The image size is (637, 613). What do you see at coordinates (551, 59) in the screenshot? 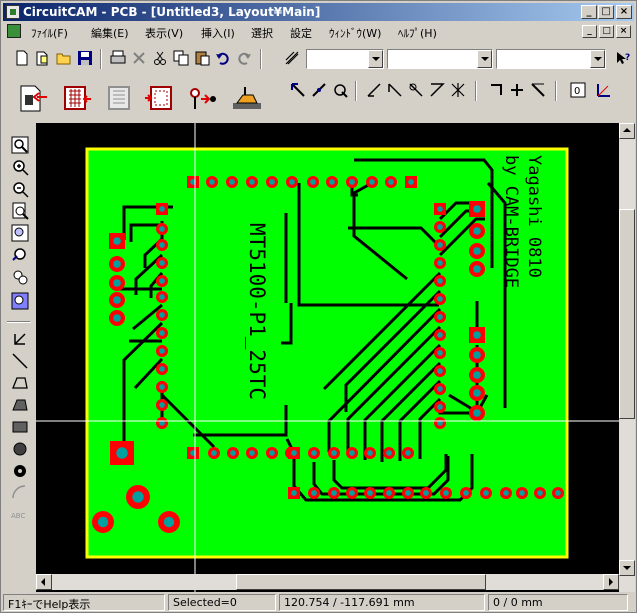
I see `tool-select` at bounding box center [551, 59].